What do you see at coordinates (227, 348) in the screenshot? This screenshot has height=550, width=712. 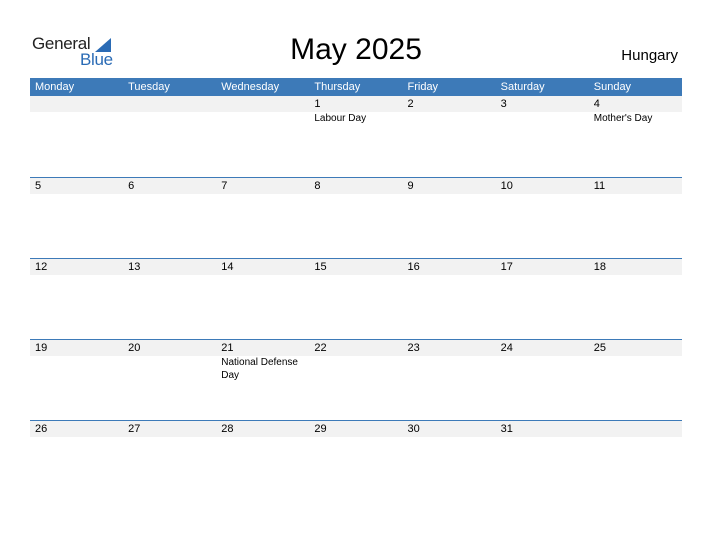 I see `day-number: 21` at bounding box center [227, 348].